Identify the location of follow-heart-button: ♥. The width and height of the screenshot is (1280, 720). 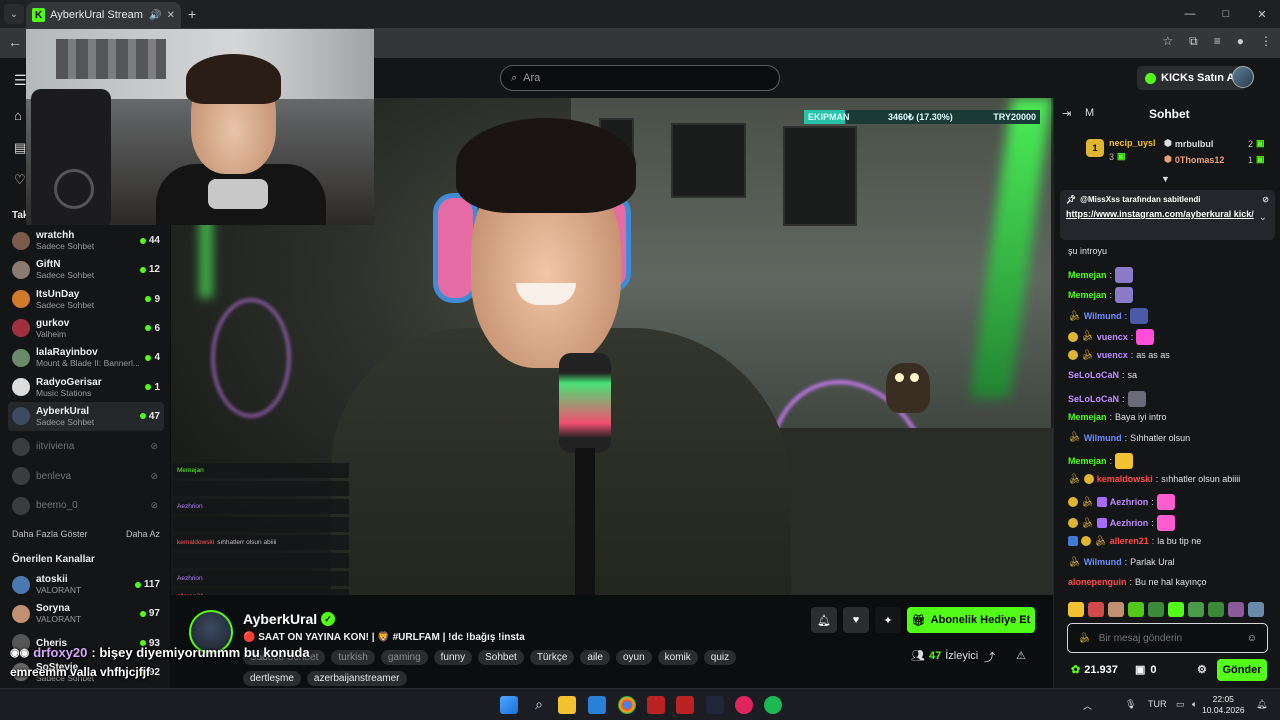
(856, 620).